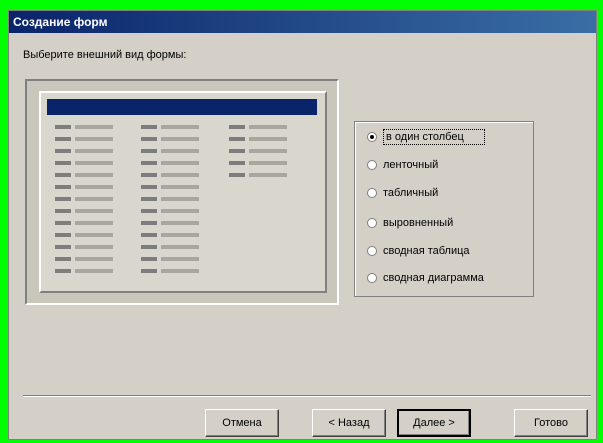 Image resolution: width=603 pixels, height=443 pixels. What do you see at coordinates (402, 165) in the screenshot?
I see `radio-tabular-strip: ленточный` at bounding box center [402, 165].